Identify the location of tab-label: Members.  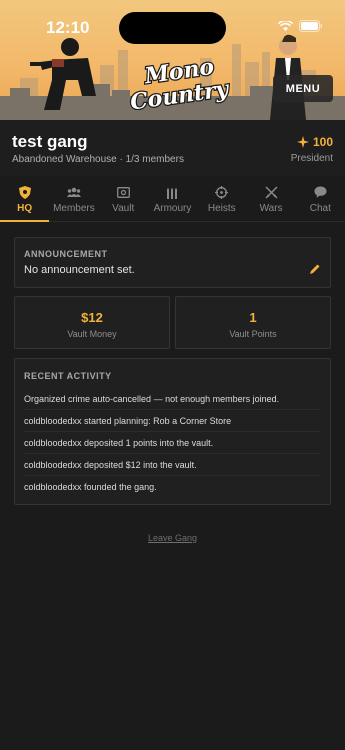
(74, 208).